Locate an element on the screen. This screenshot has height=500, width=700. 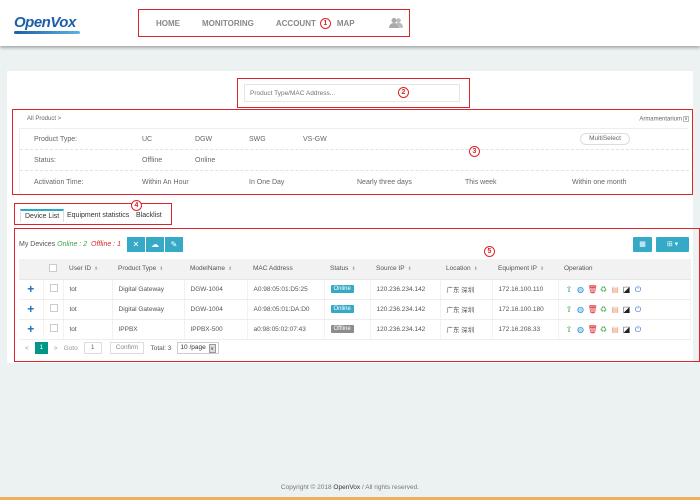
mac-address-cell: A0:98:05:01:D5:25 is located at coordinates (286, 289).